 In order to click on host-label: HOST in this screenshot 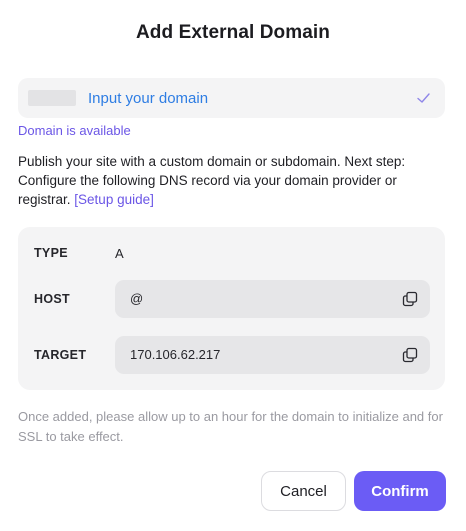, I will do `click(52, 299)`.